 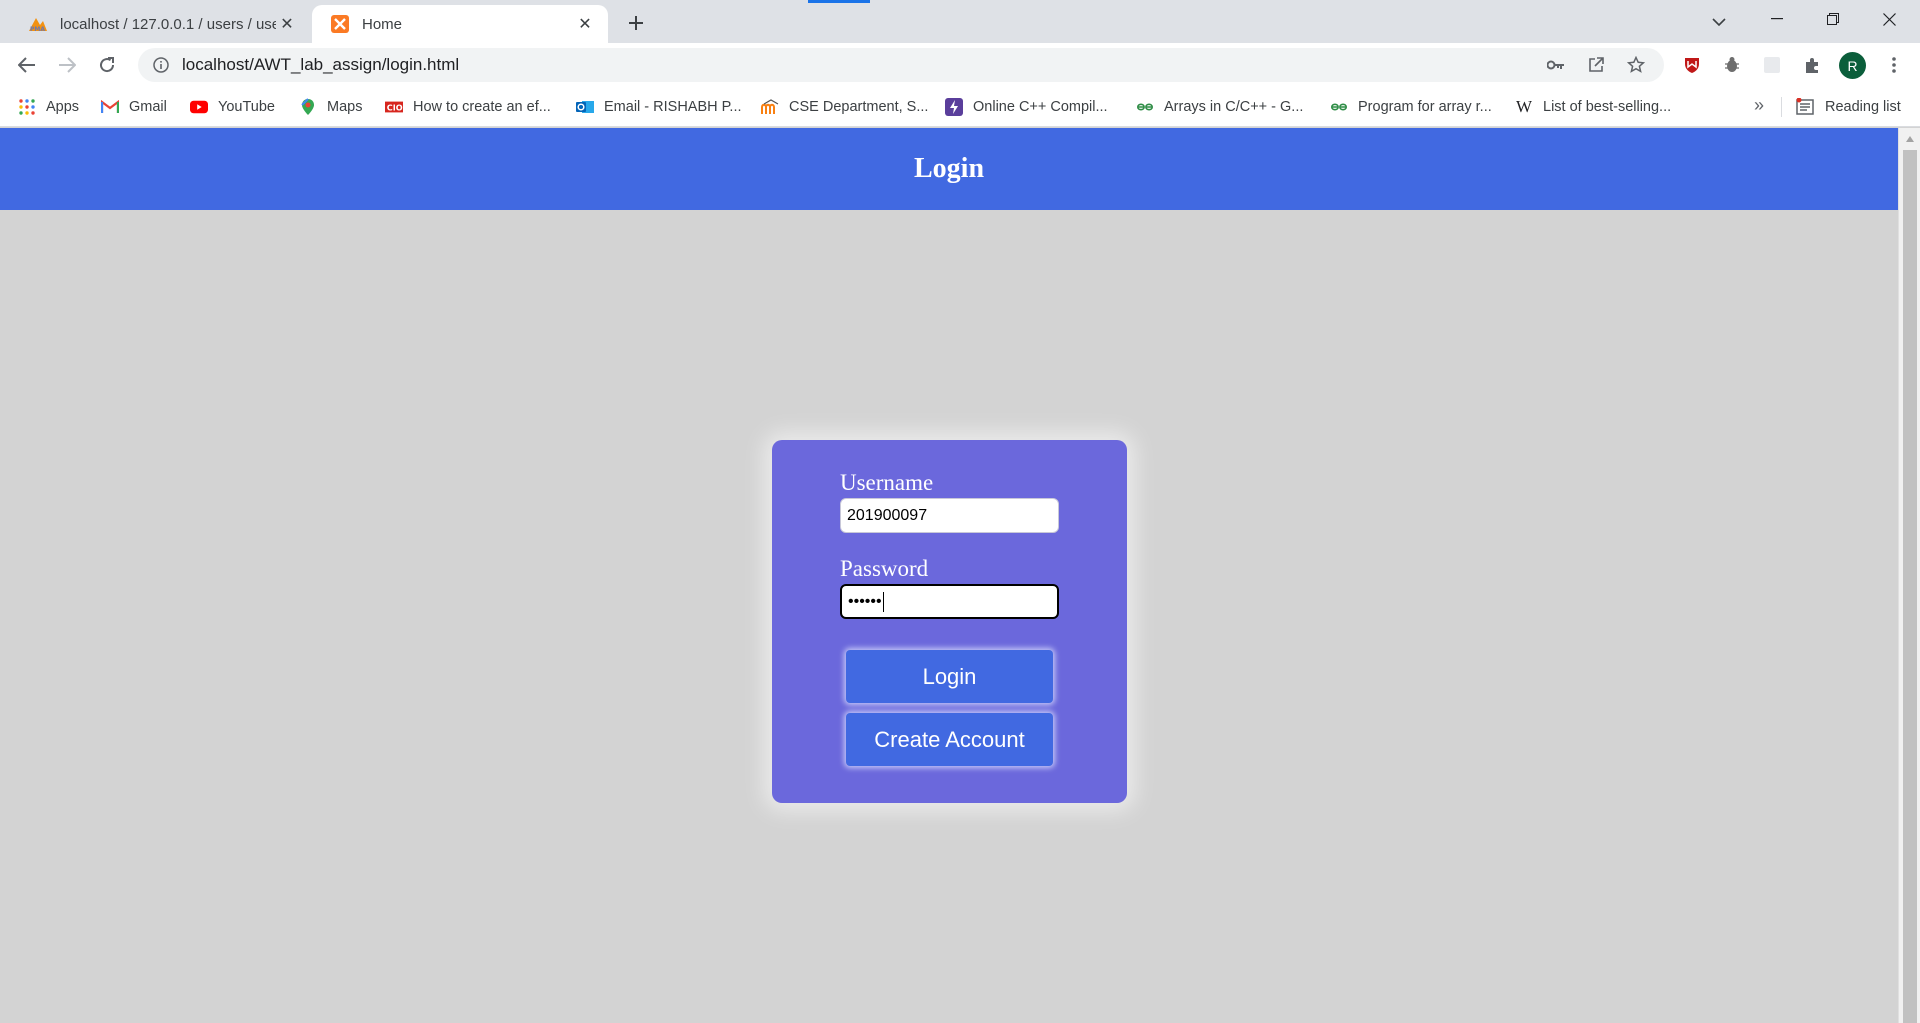 I want to click on create-account-button: Create Account, so click(x=949, y=739).